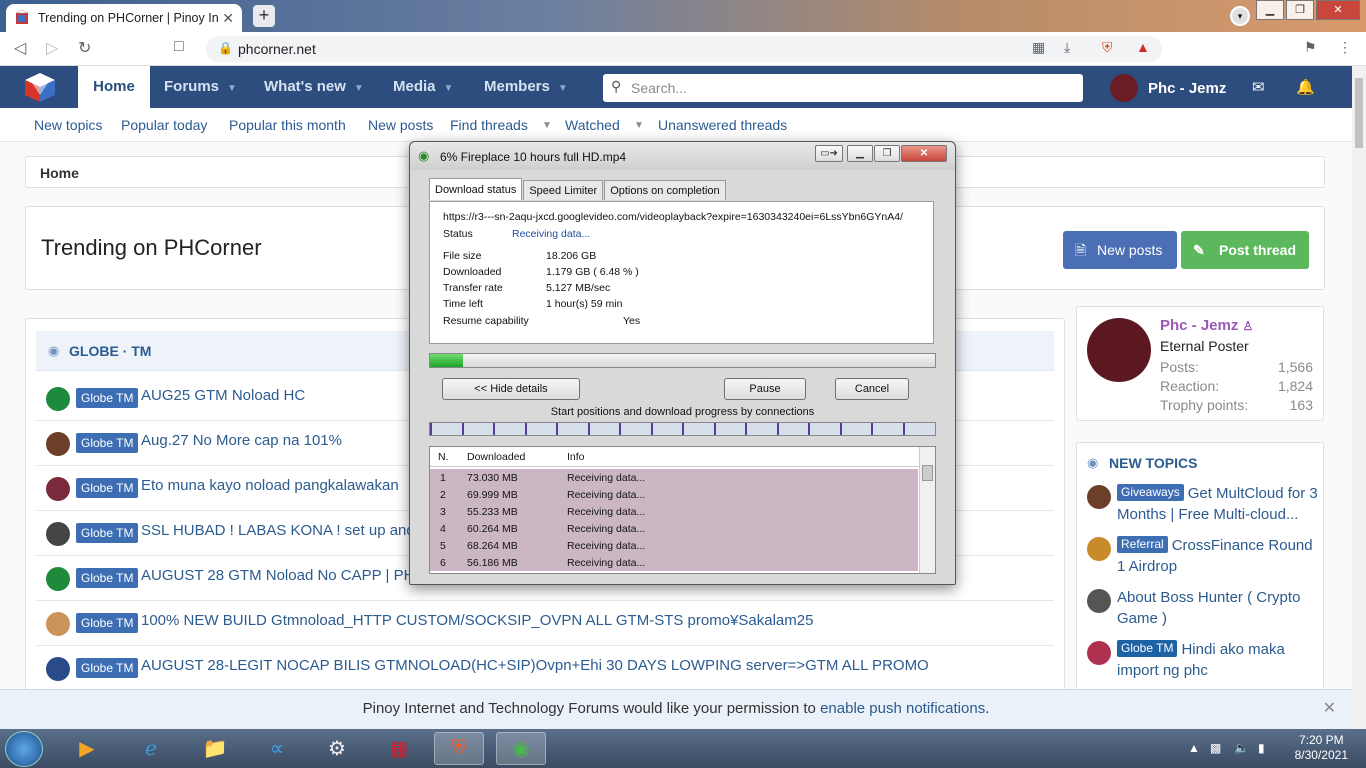  I want to click on pause-button: Pause, so click(765, 389).